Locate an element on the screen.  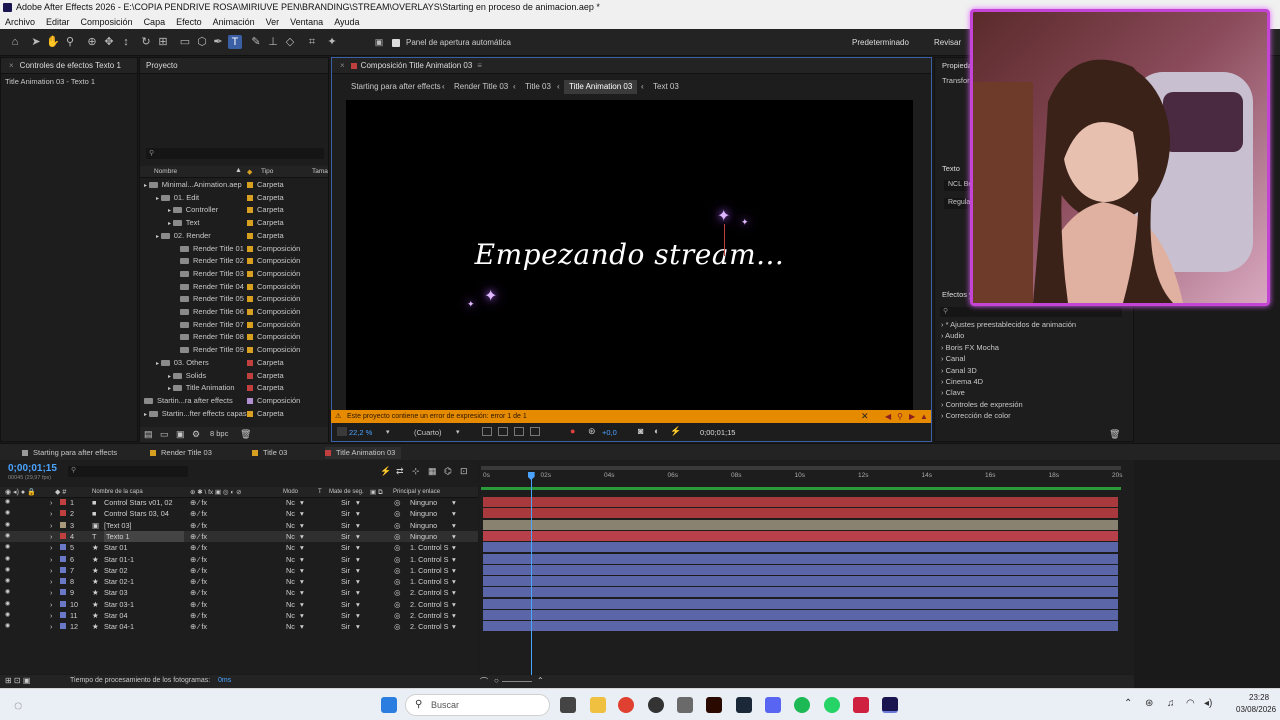
layer-name: Star 03-1 is located at coordinates (119, 604).